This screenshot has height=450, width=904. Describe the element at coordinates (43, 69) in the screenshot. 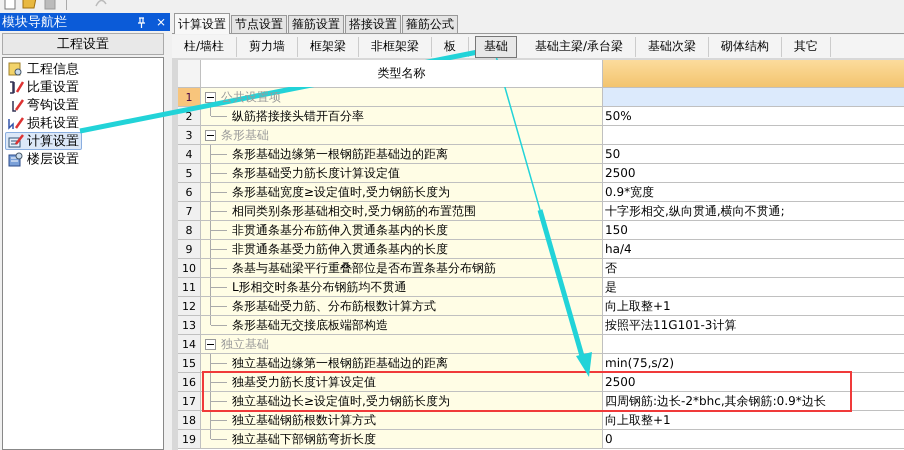

I see `nav-item: 工程信息` at that location.